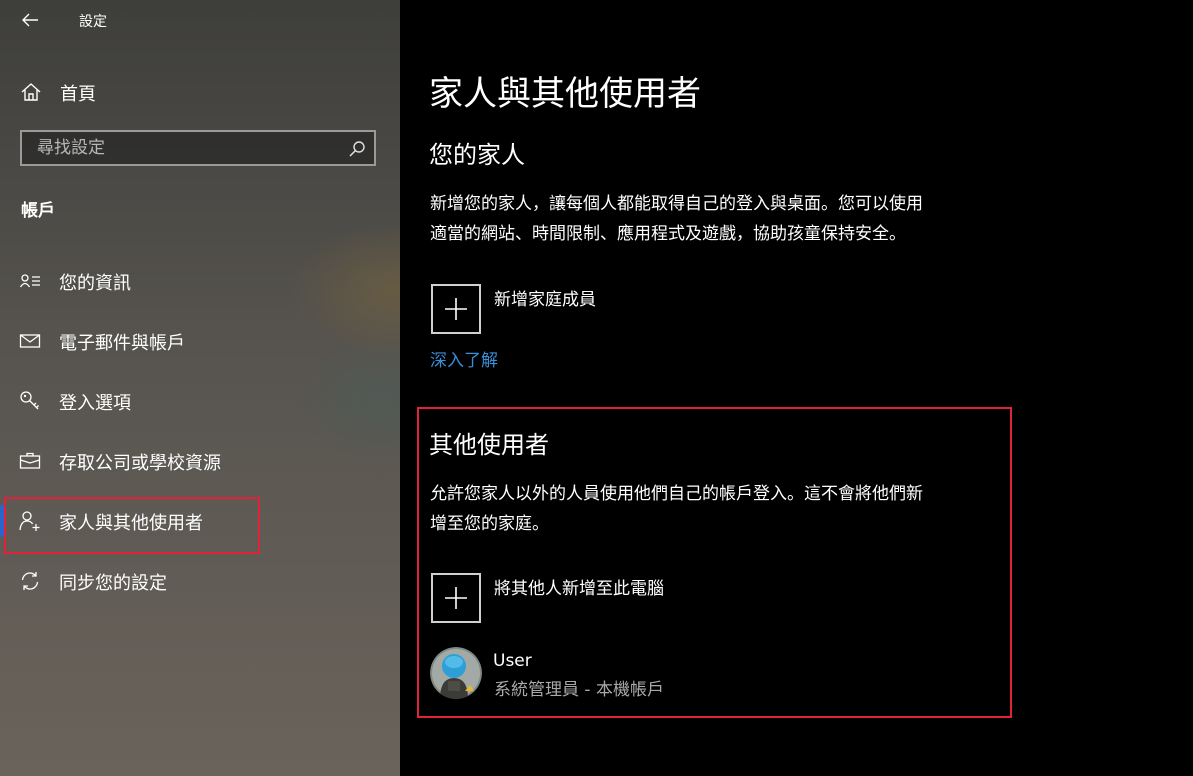 This screenshot has width=1193, height=776. What do you see at coordinates (2, 521) in the screenshot?
I see `selection-indicator` at bounding box center [2, 521].